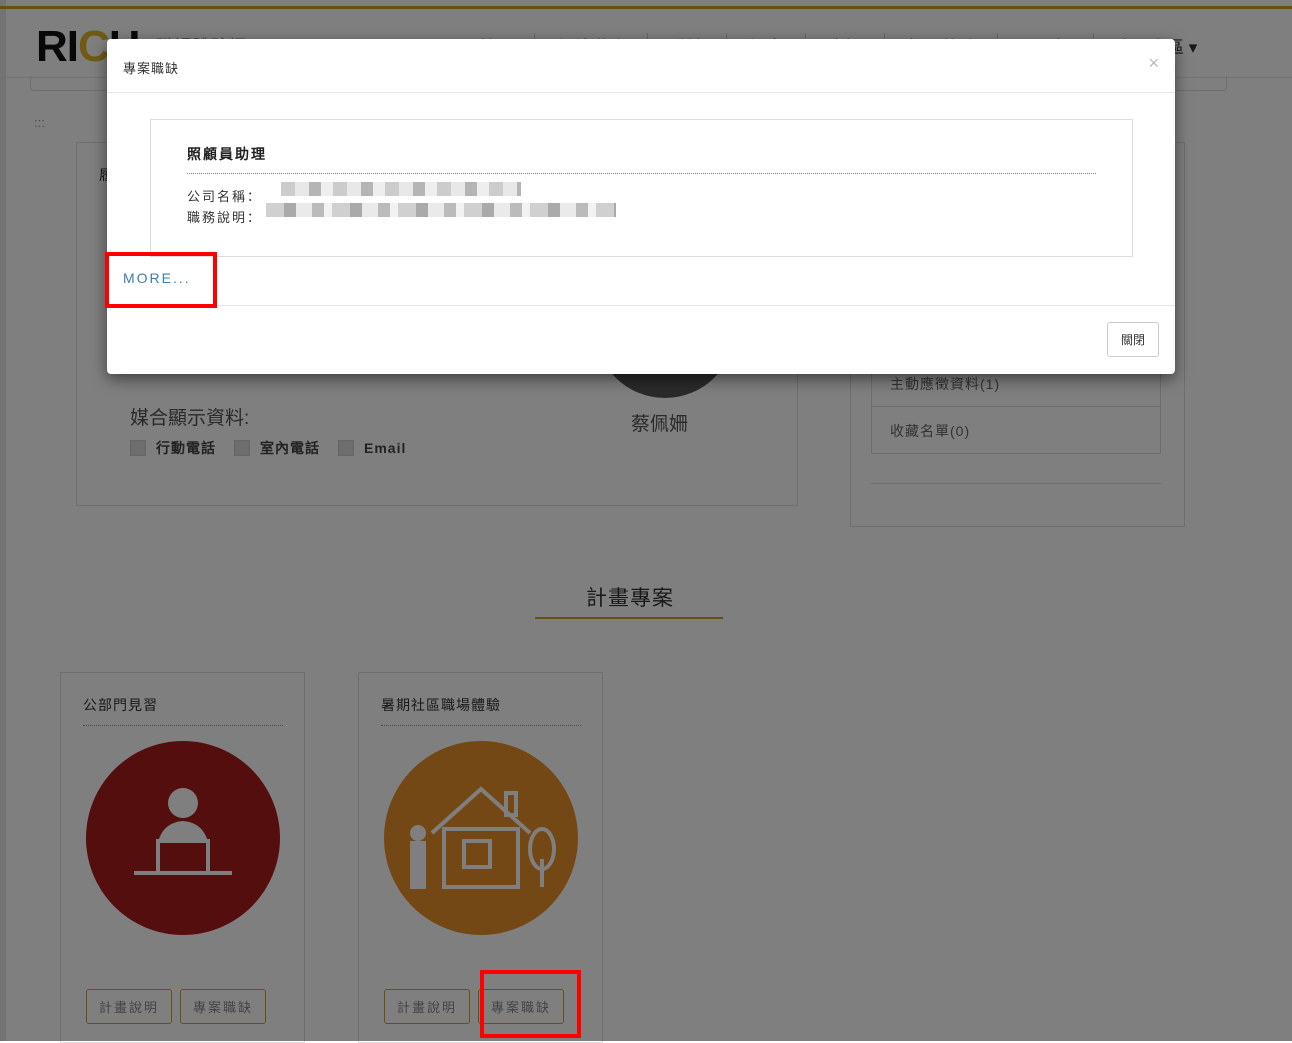  Describe the element at coordinates (227, 154) in the screenshot. I see `job-title: 照顧員助理` at that location.